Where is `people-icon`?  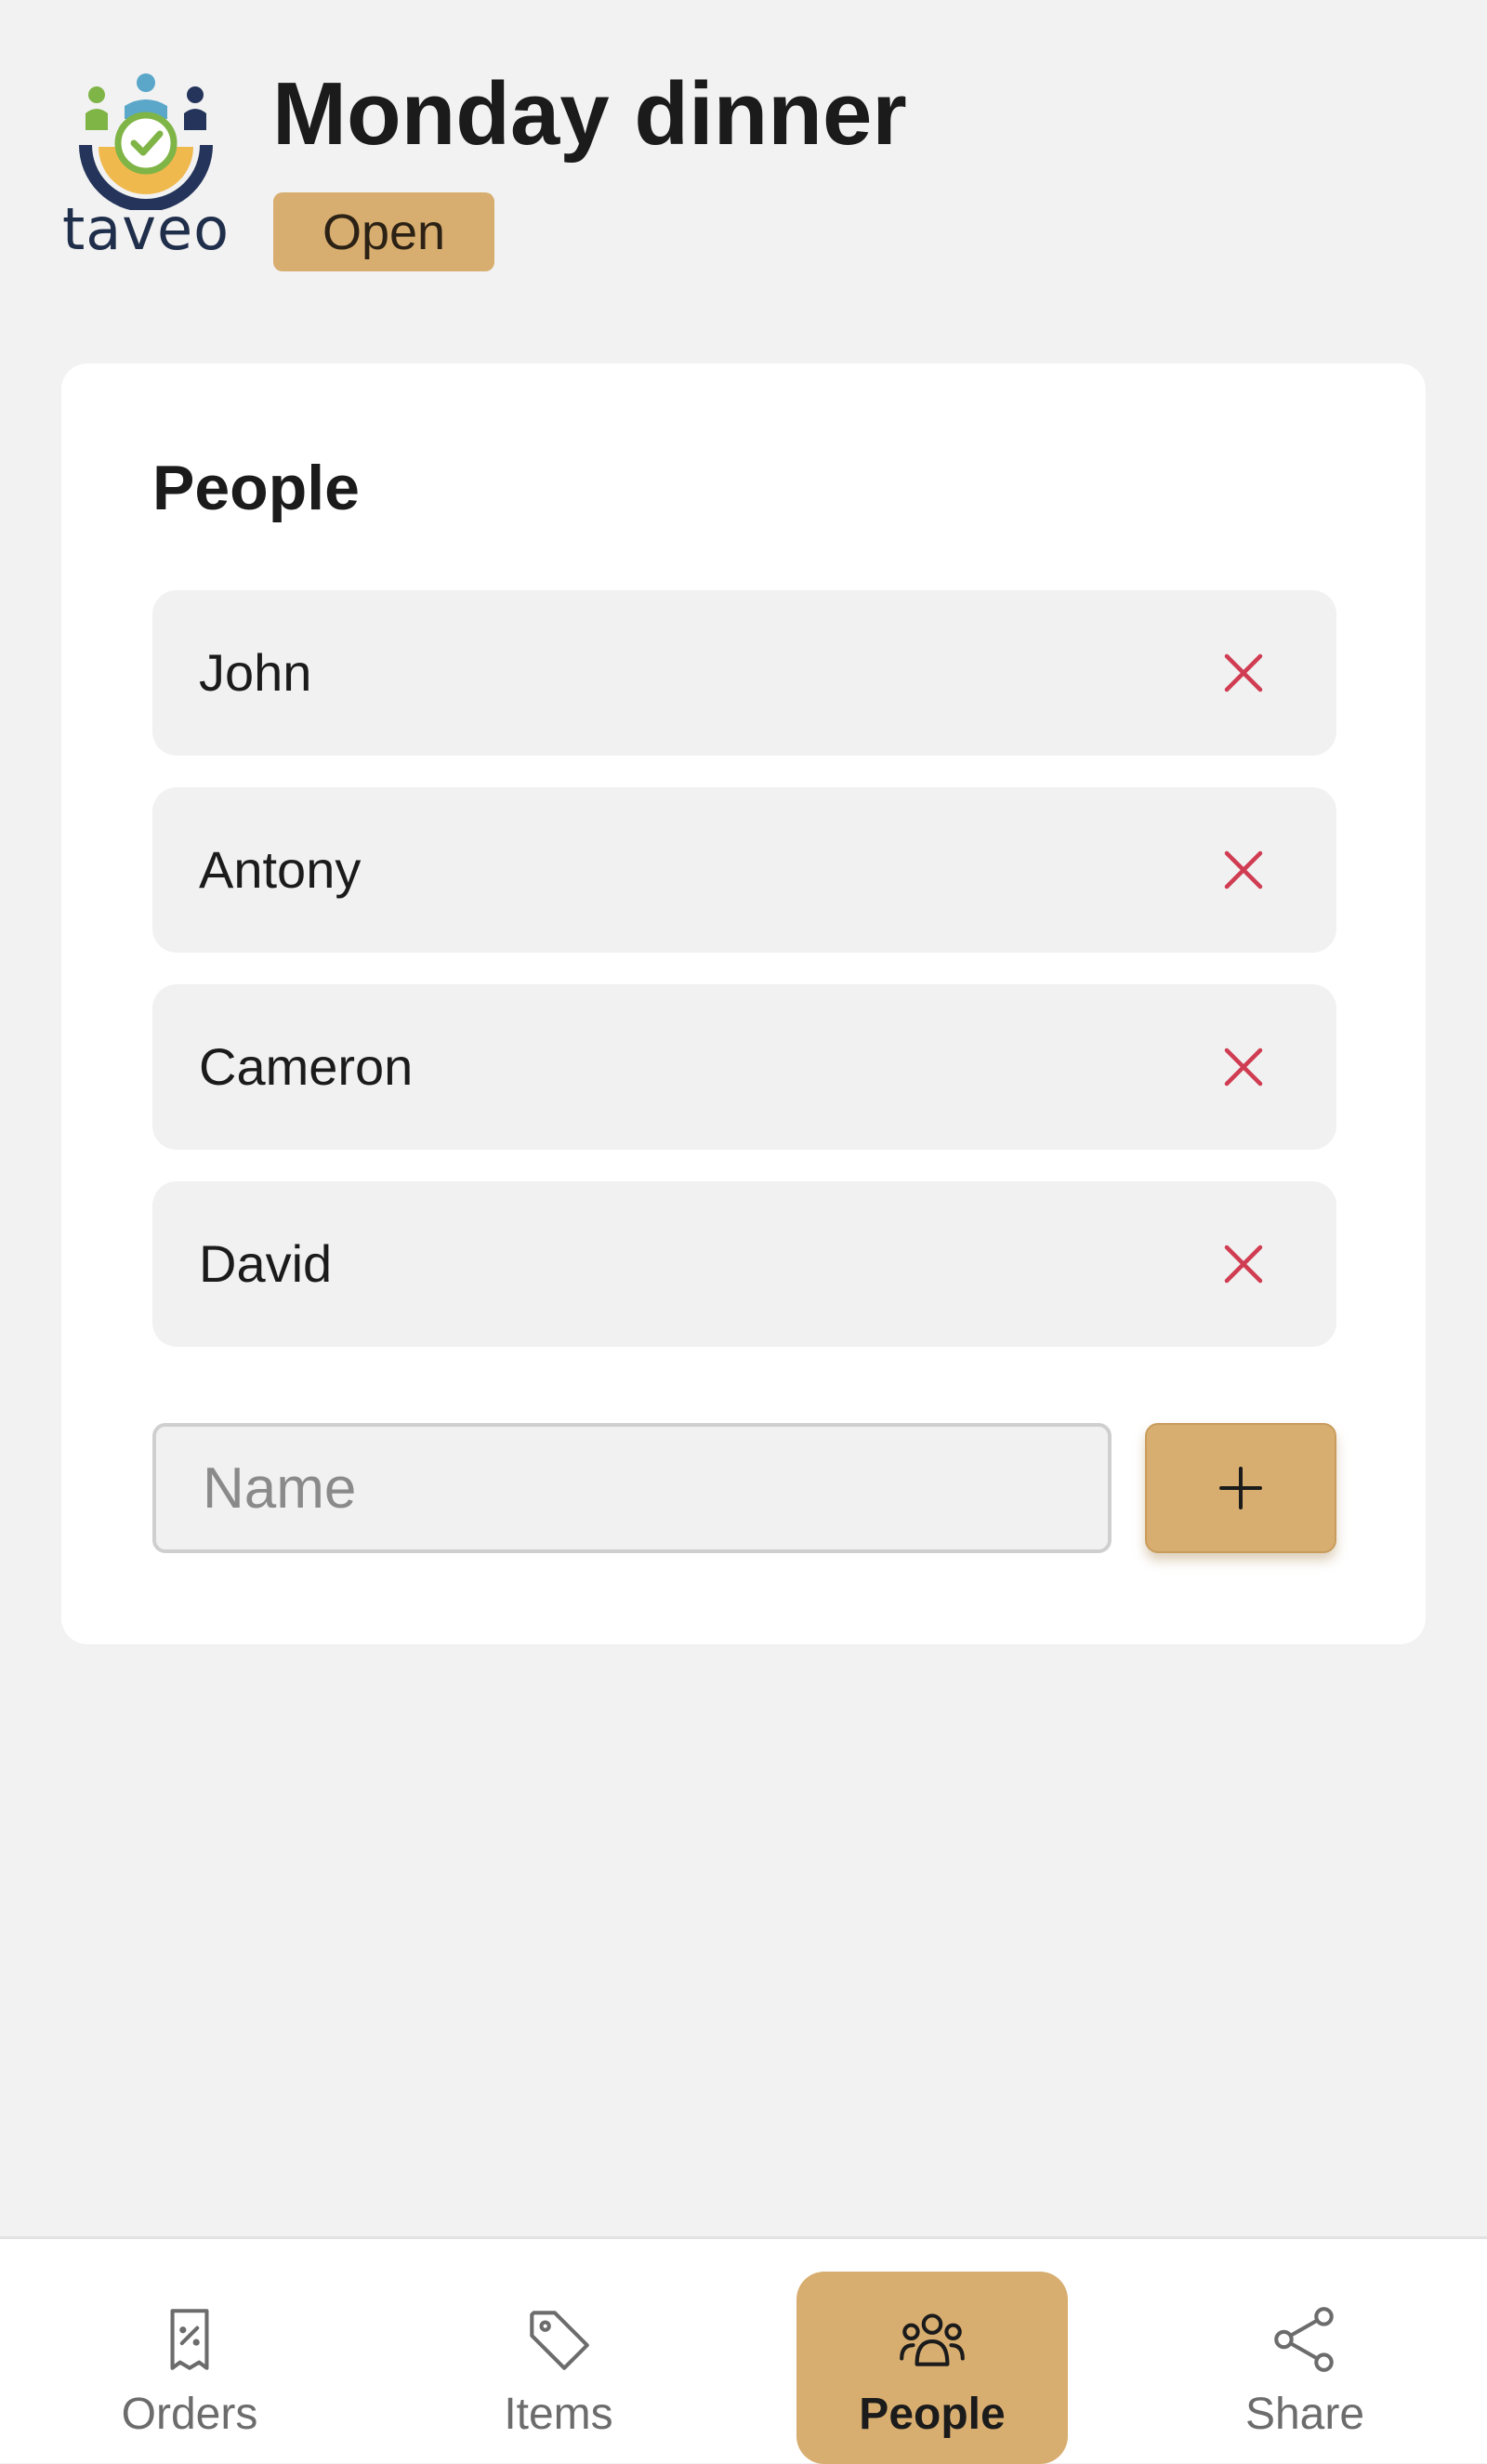 people-icon is located at coordinates (932, 2339).